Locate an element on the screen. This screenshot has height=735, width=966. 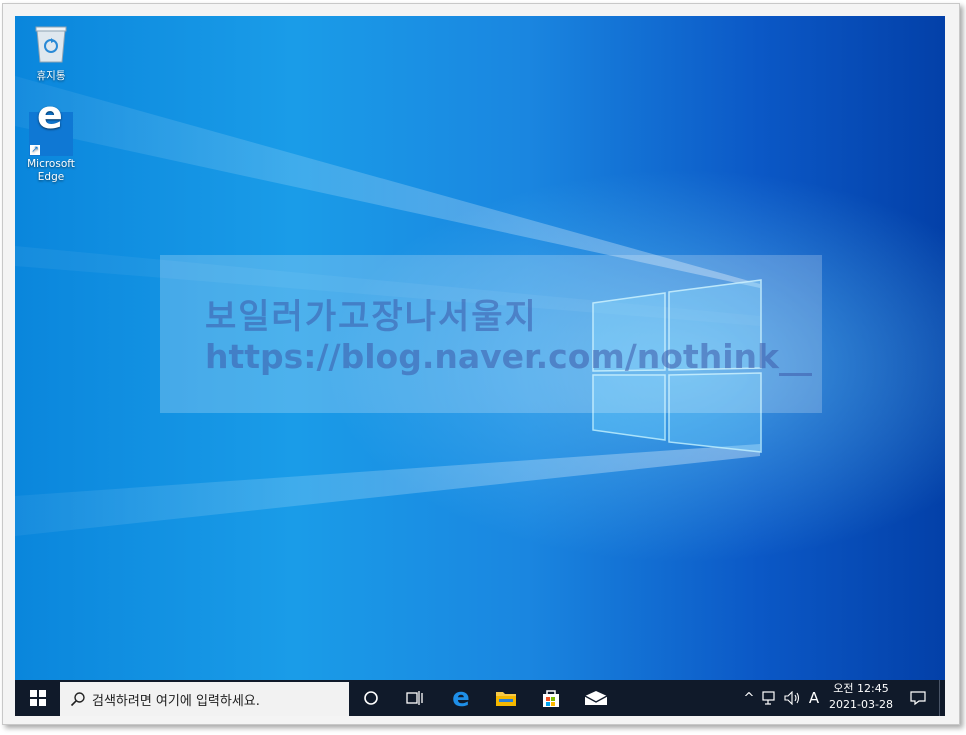
windows-start-icon is located at coordinates (37, 698).